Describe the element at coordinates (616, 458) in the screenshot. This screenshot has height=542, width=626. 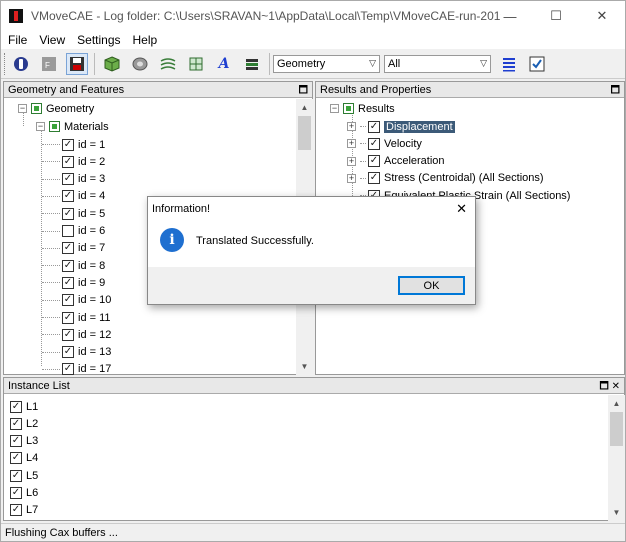
I see `instance-scrollbar: ▲ ▼` at that location.